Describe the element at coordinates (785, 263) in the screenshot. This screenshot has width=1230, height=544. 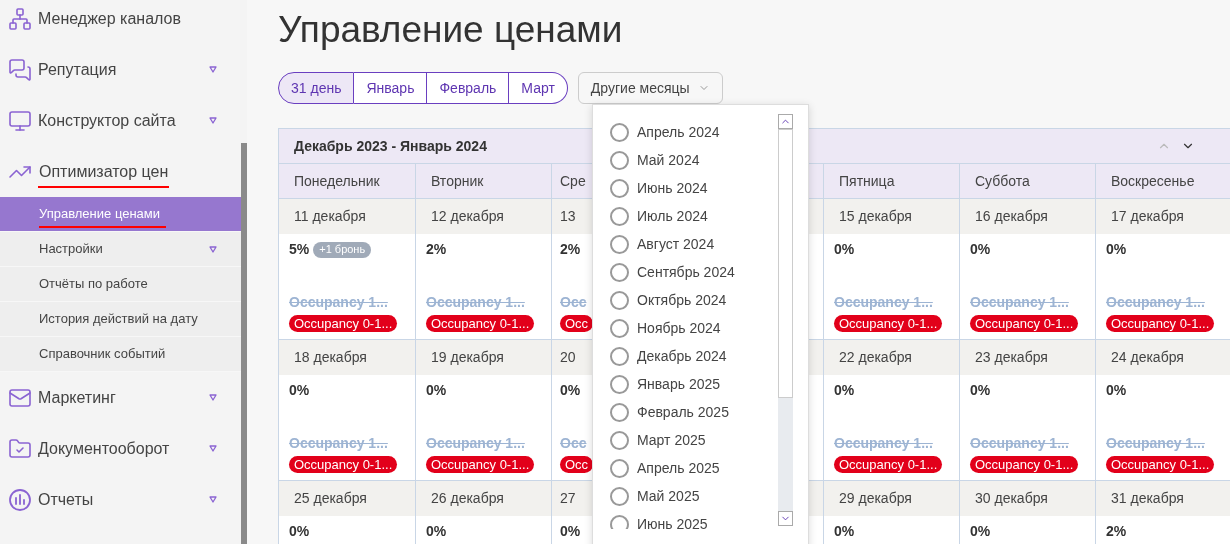
I see `scrollbar-thumb` at that location.